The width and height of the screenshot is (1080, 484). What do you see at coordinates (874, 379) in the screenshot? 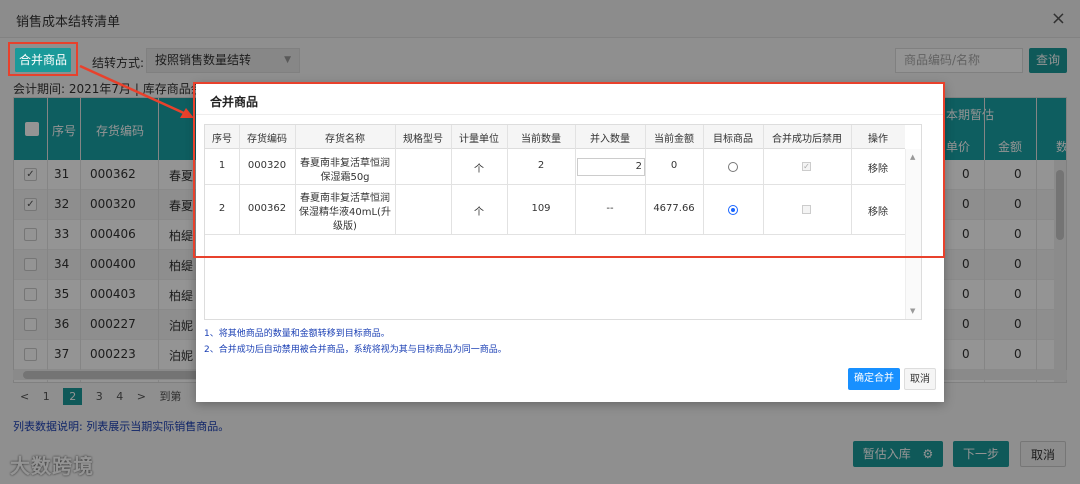
I see `confirm-merge-button: 确定合并` at bounding box center [874, 379].